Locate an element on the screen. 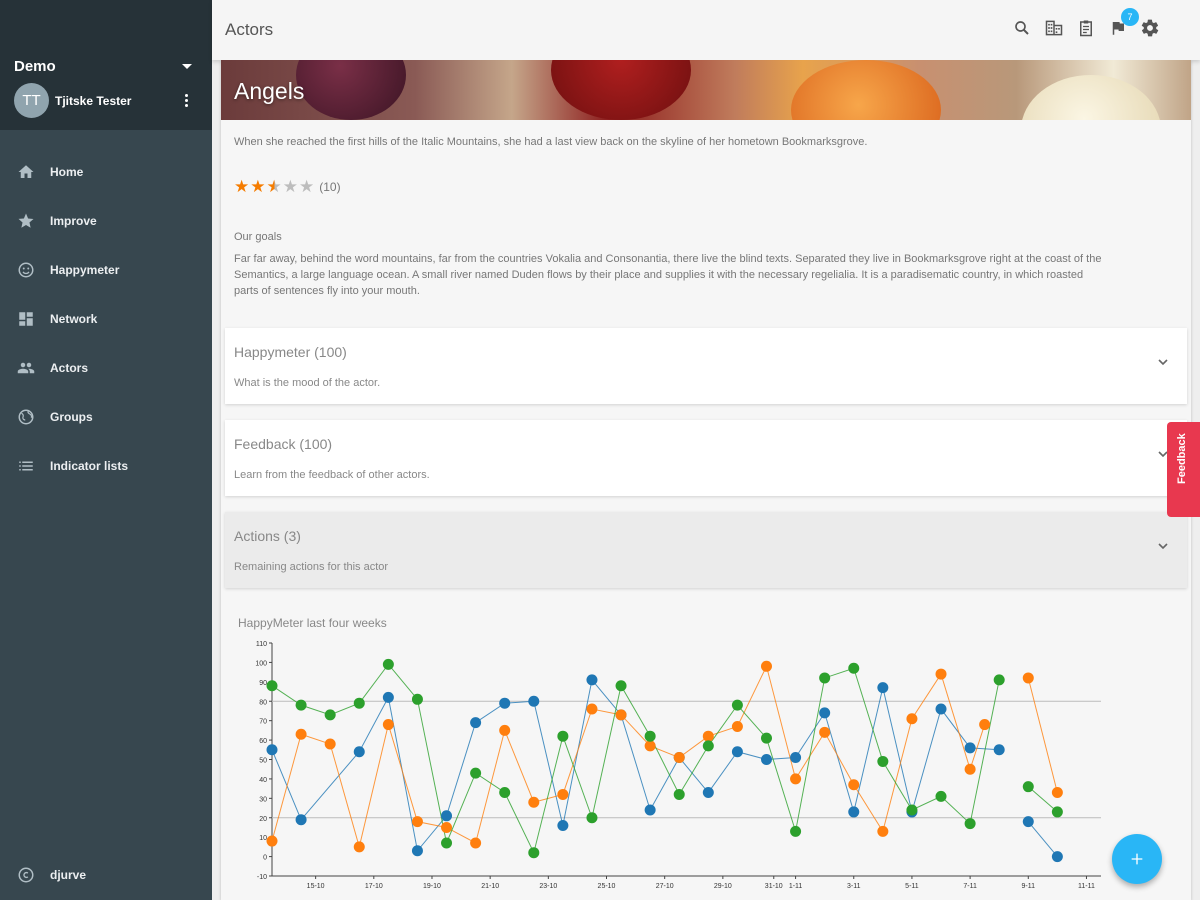 This screenshot has height=900, width=1200. page-title: Actors is located at coordinates (249, 29).